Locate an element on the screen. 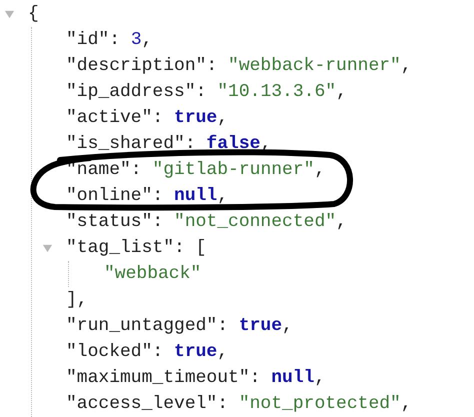  bracket: [ is located at coordinates (201, 248).